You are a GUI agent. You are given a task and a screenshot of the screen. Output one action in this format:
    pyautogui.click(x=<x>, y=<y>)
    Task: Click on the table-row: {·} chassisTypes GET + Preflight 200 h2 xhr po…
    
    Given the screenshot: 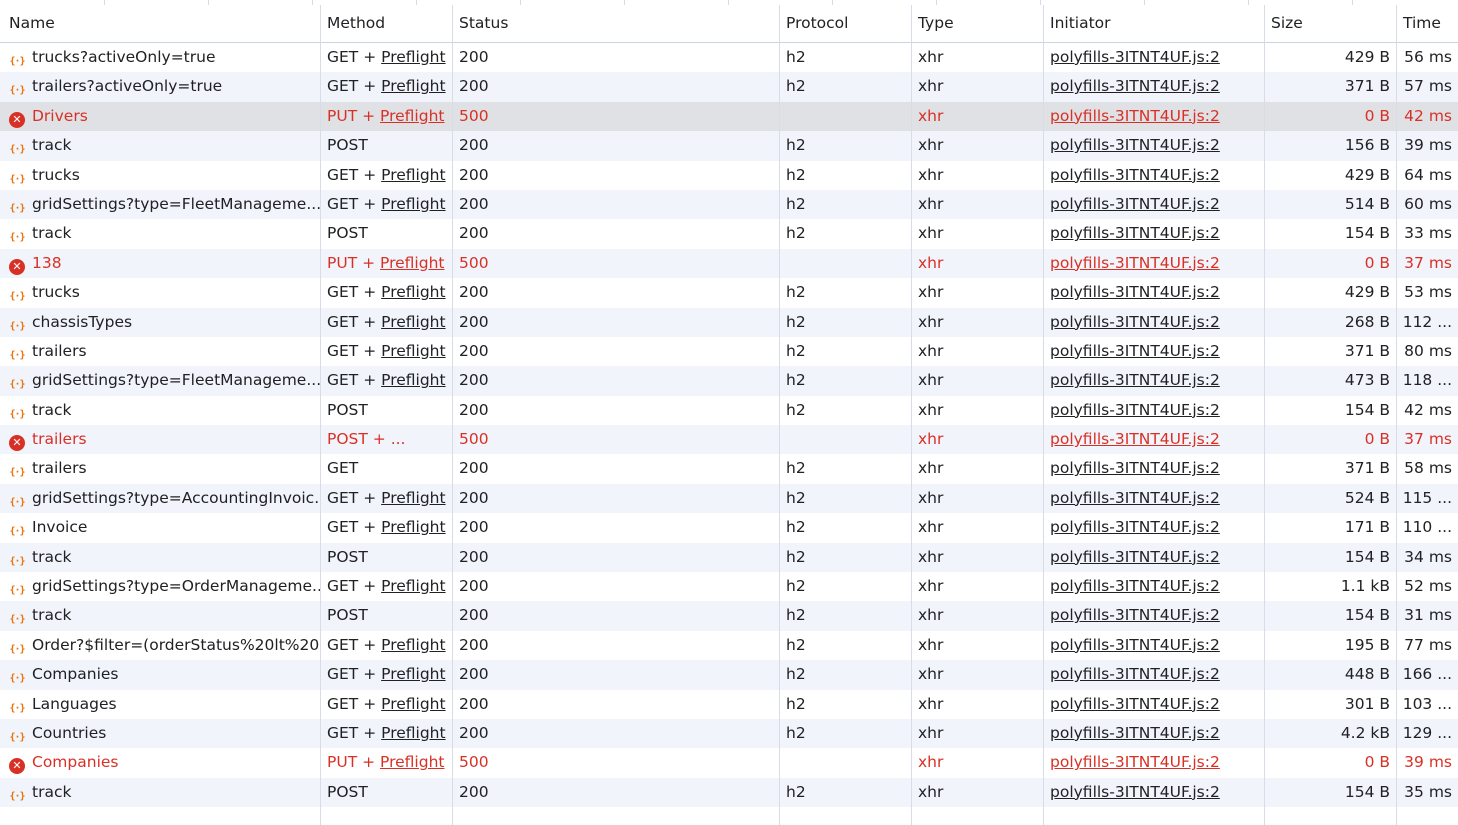 What is the action you would take?
    pyautogui.click(x=729, y=322)
    